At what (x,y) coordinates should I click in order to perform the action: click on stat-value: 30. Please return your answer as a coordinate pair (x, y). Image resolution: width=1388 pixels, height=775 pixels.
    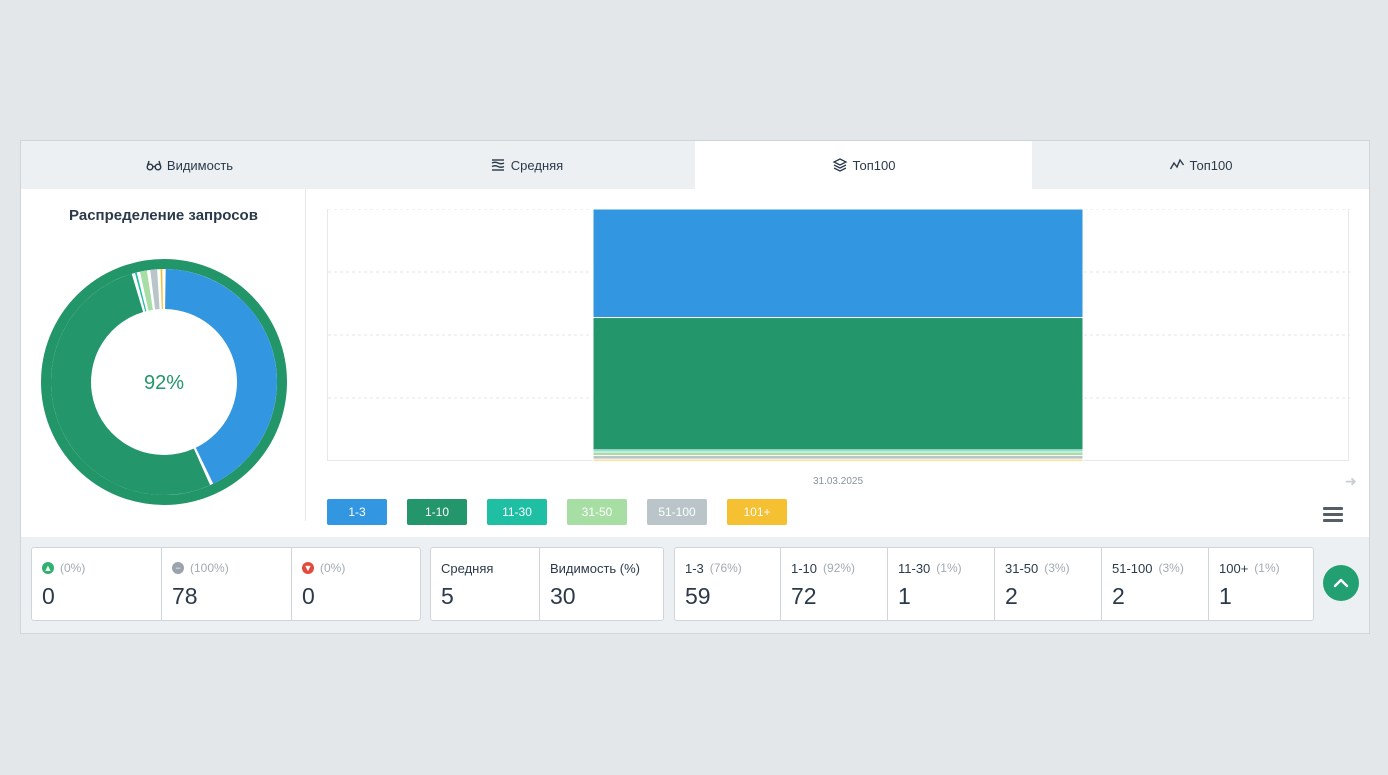
    Looking at the image, I should click on (563, 596).